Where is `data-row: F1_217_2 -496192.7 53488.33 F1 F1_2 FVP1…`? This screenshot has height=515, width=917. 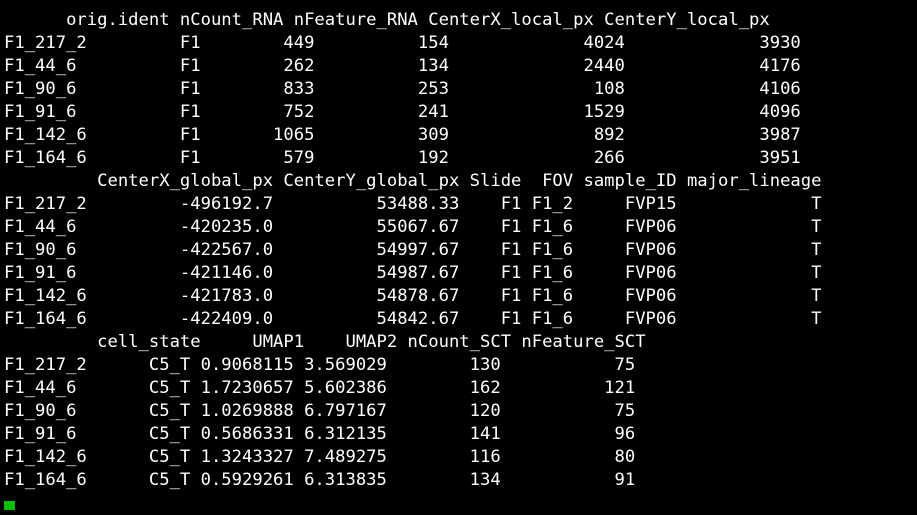 data-row: F1_217_2 -496192.7 53488.33 F1 F1_2 FVP1… is located at coordinates (413, 204).